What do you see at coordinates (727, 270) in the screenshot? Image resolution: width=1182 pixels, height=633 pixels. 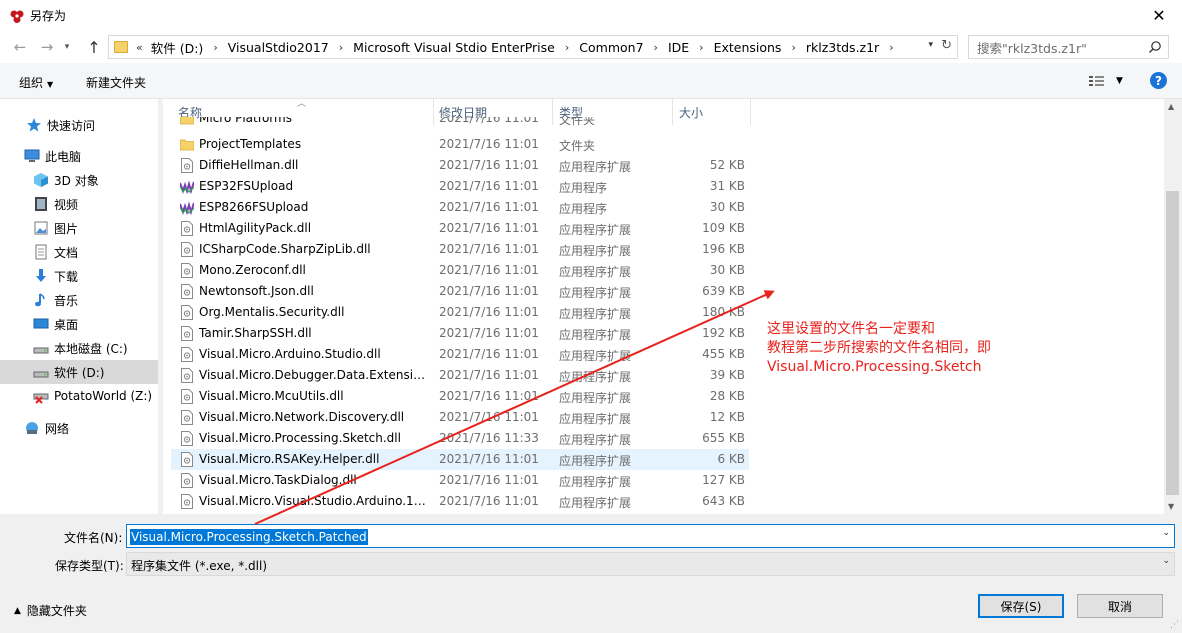 I see `file-size: 30 KB` at bounding box center [727, 270].